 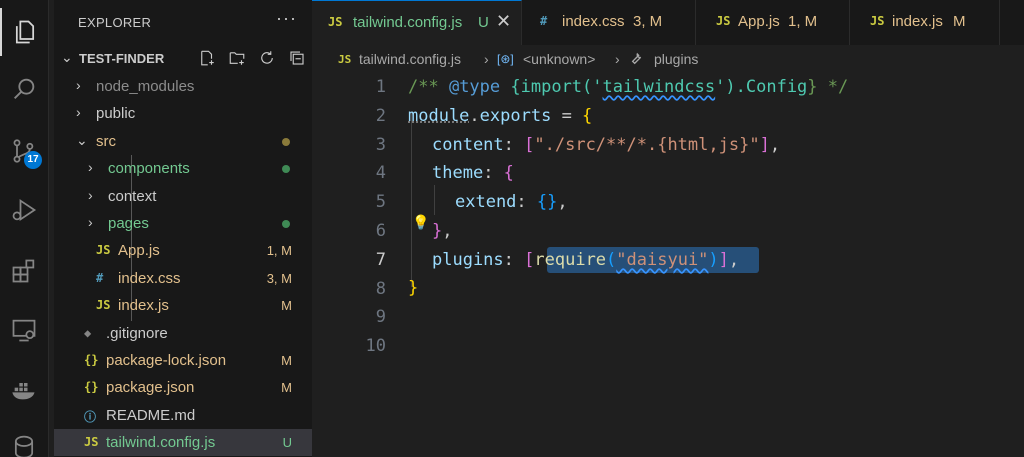 I want to click on tree-item: JS App.js 1, M, so click(x=183, y=250).